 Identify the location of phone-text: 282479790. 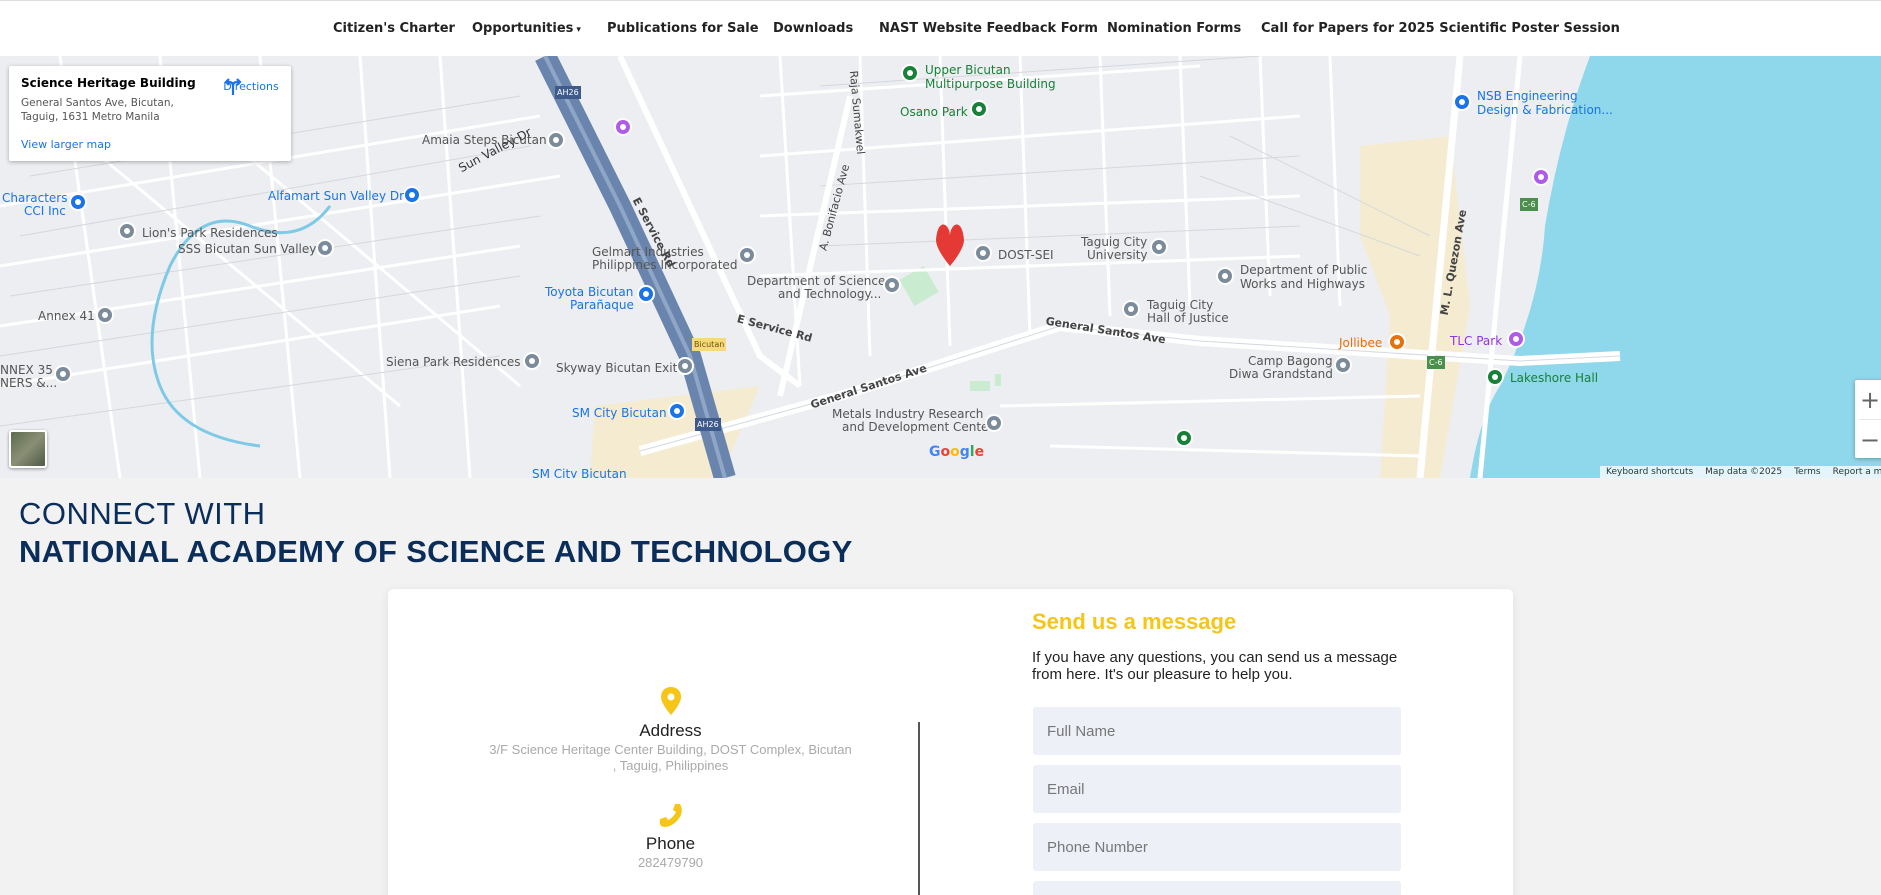
(670, 862).